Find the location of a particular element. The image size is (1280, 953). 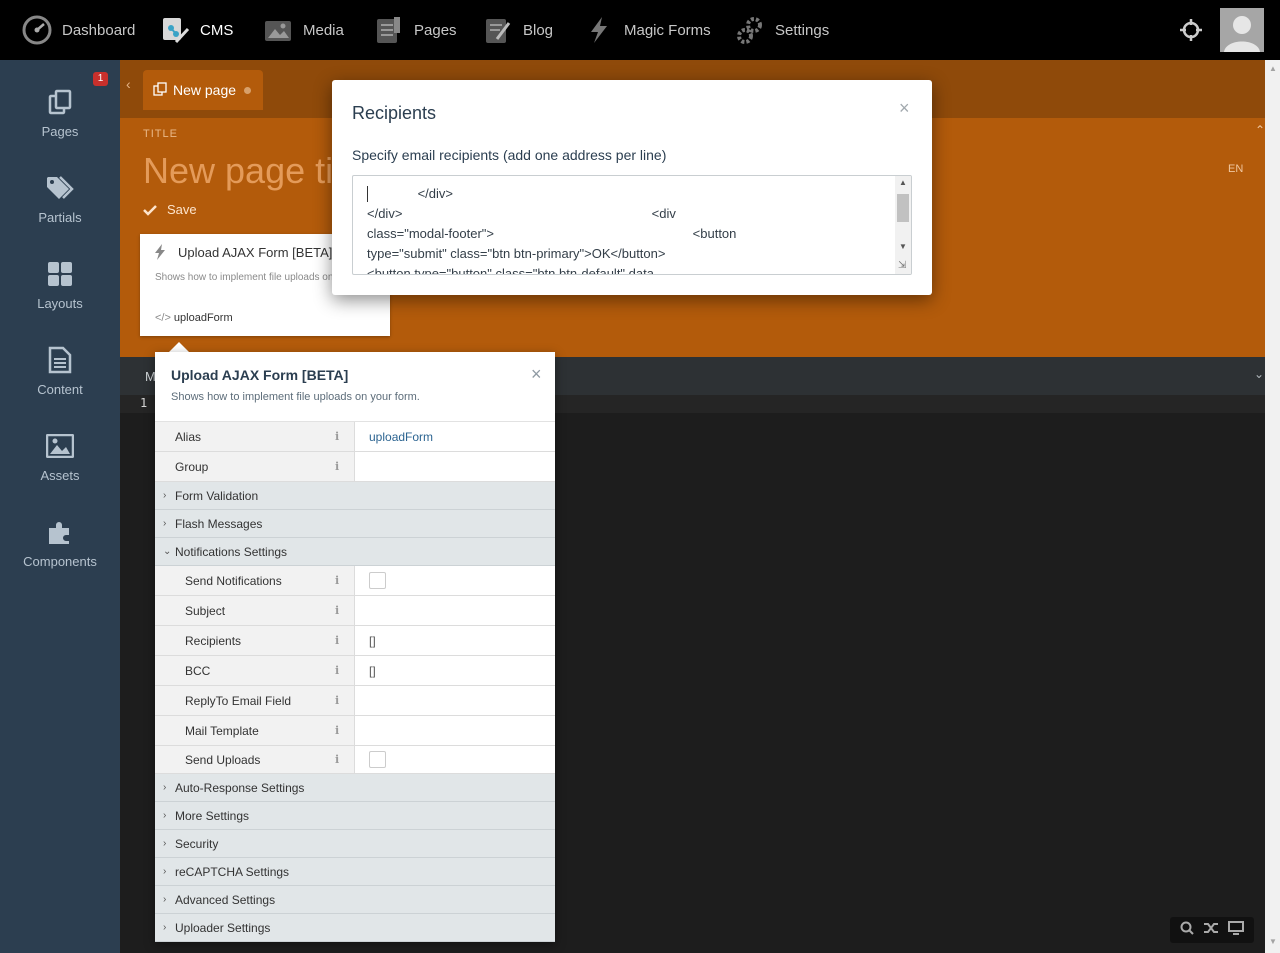

puzzle-icon is located at coordinates (60, 532).